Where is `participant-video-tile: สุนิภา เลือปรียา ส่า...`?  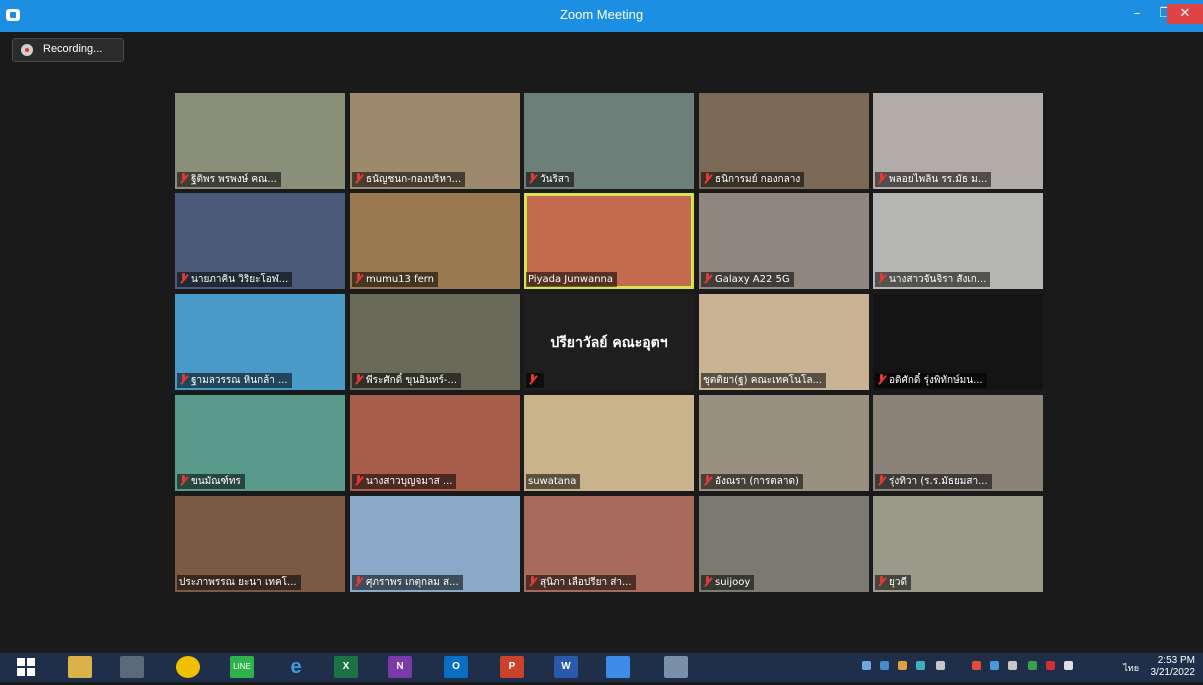
participant-video-tile: สุนิภา เลือปรียา ส่า... is located at coordinates (609, 544).